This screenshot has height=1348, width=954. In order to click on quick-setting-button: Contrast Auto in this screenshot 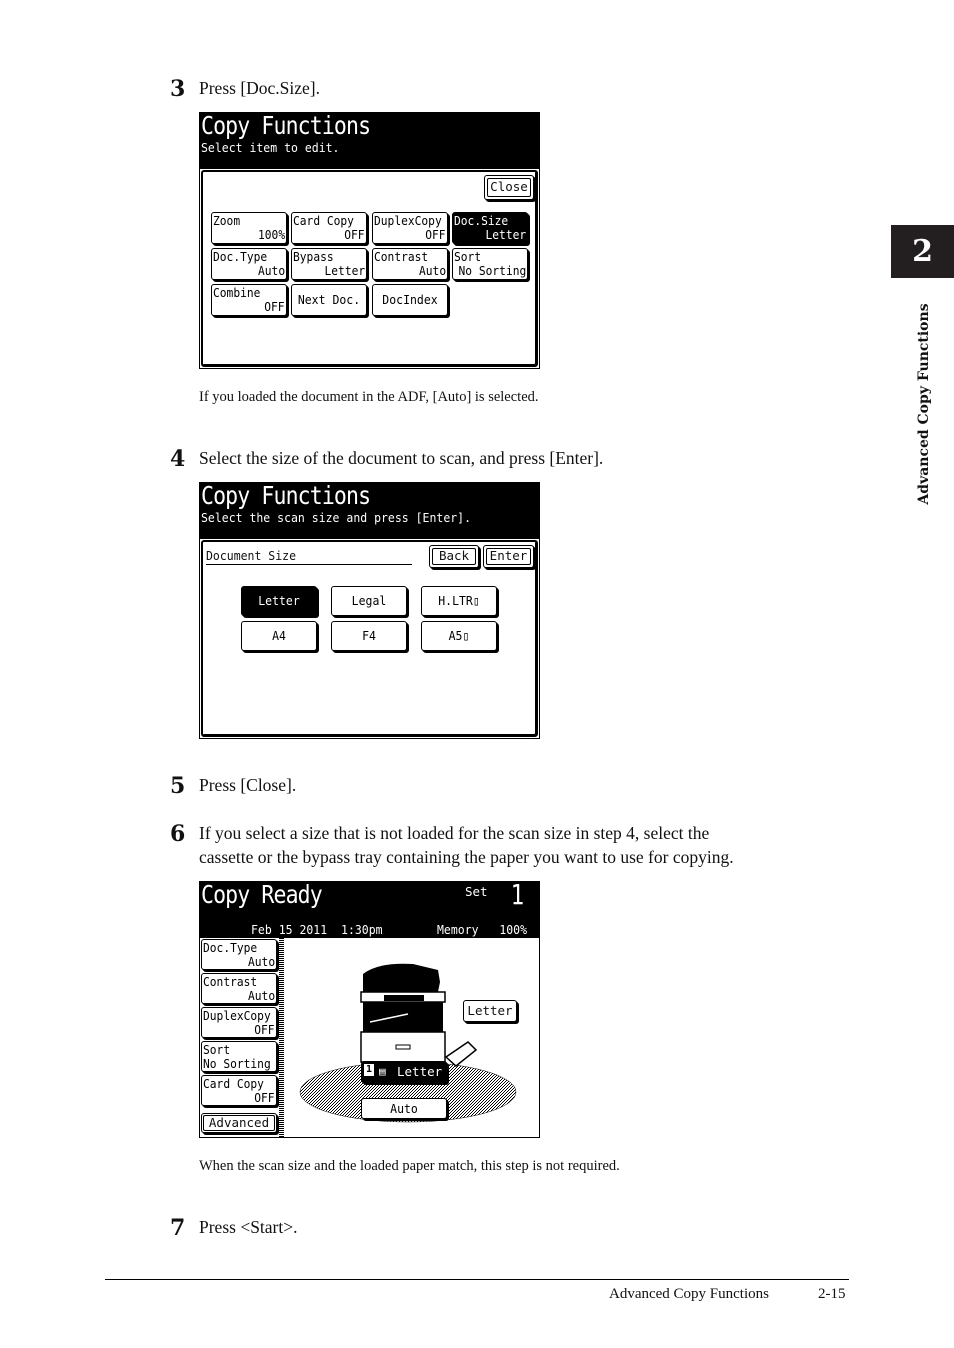, I will do `click(239, 988)`.